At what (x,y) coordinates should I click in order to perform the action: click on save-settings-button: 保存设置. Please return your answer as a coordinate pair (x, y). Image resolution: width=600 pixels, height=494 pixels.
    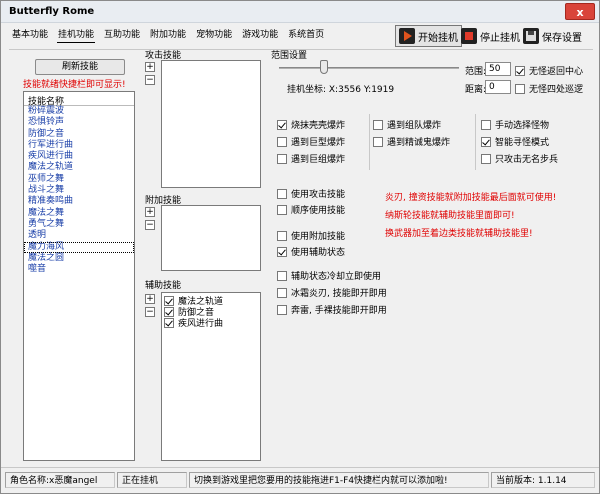
    Looking at the image, I should click on (552, 36).